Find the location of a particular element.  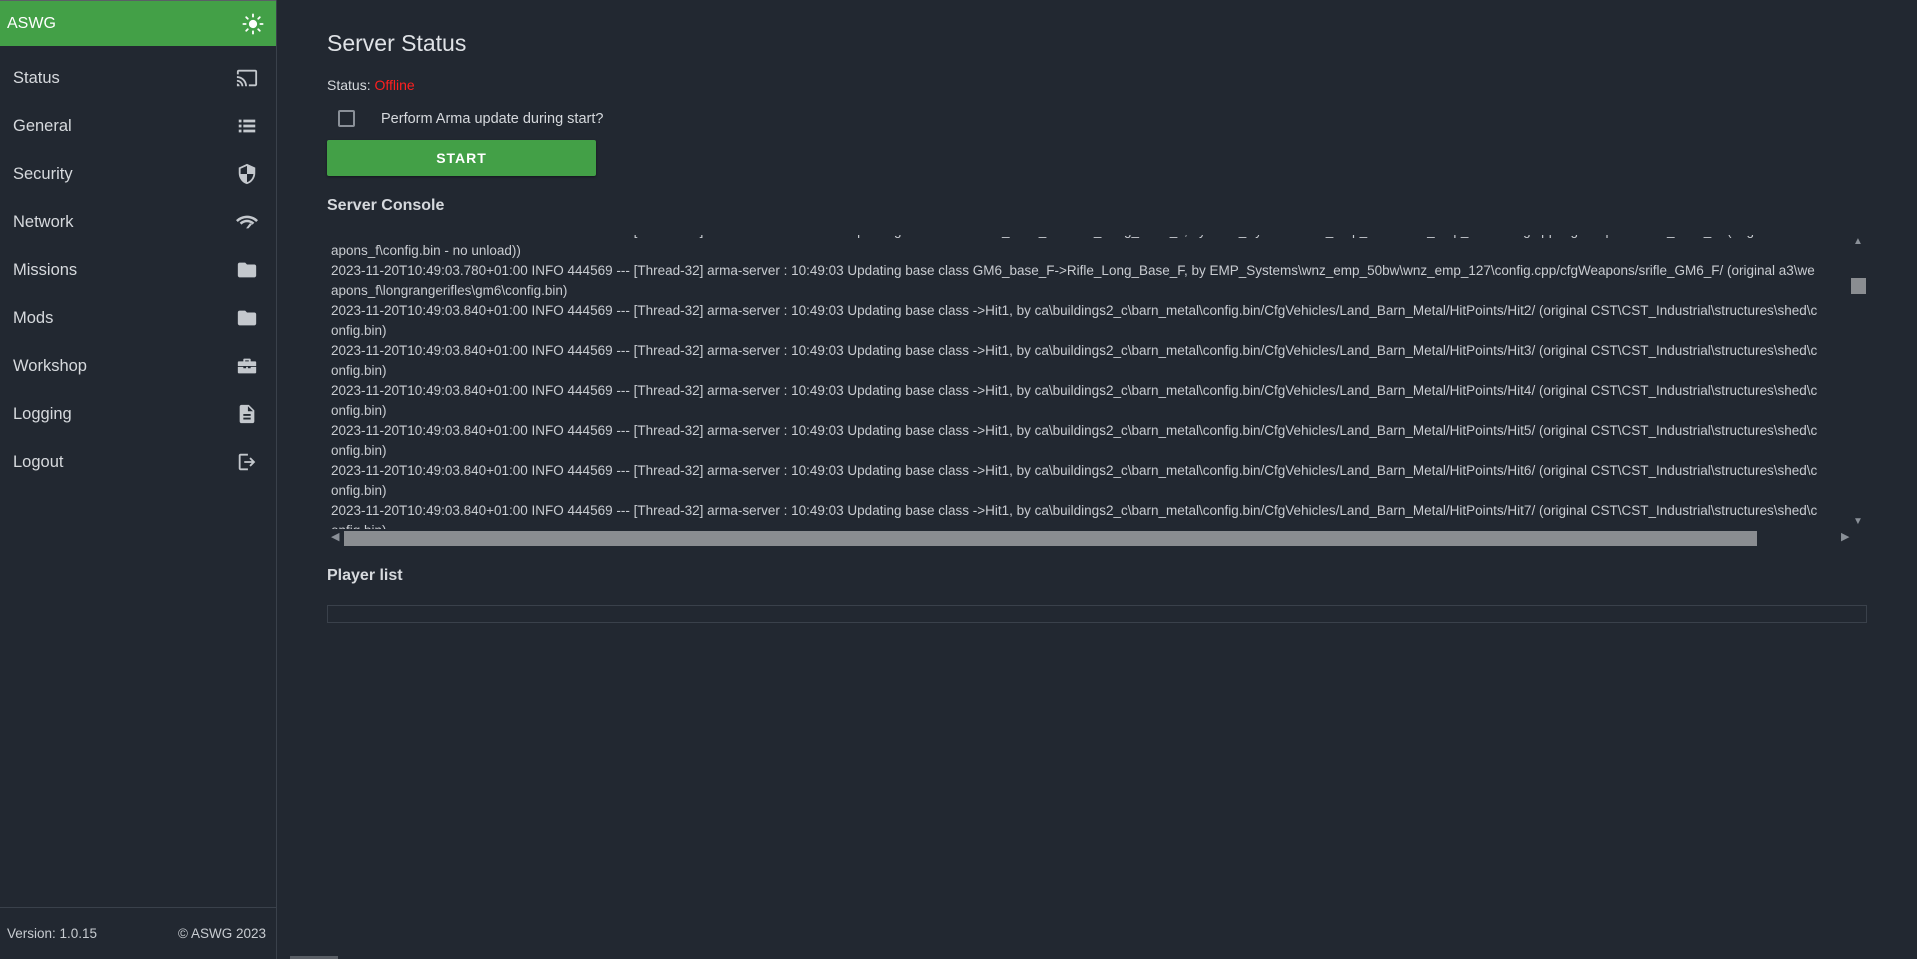

server-status-line: Status: Offline is located at coordinates (371, 85).